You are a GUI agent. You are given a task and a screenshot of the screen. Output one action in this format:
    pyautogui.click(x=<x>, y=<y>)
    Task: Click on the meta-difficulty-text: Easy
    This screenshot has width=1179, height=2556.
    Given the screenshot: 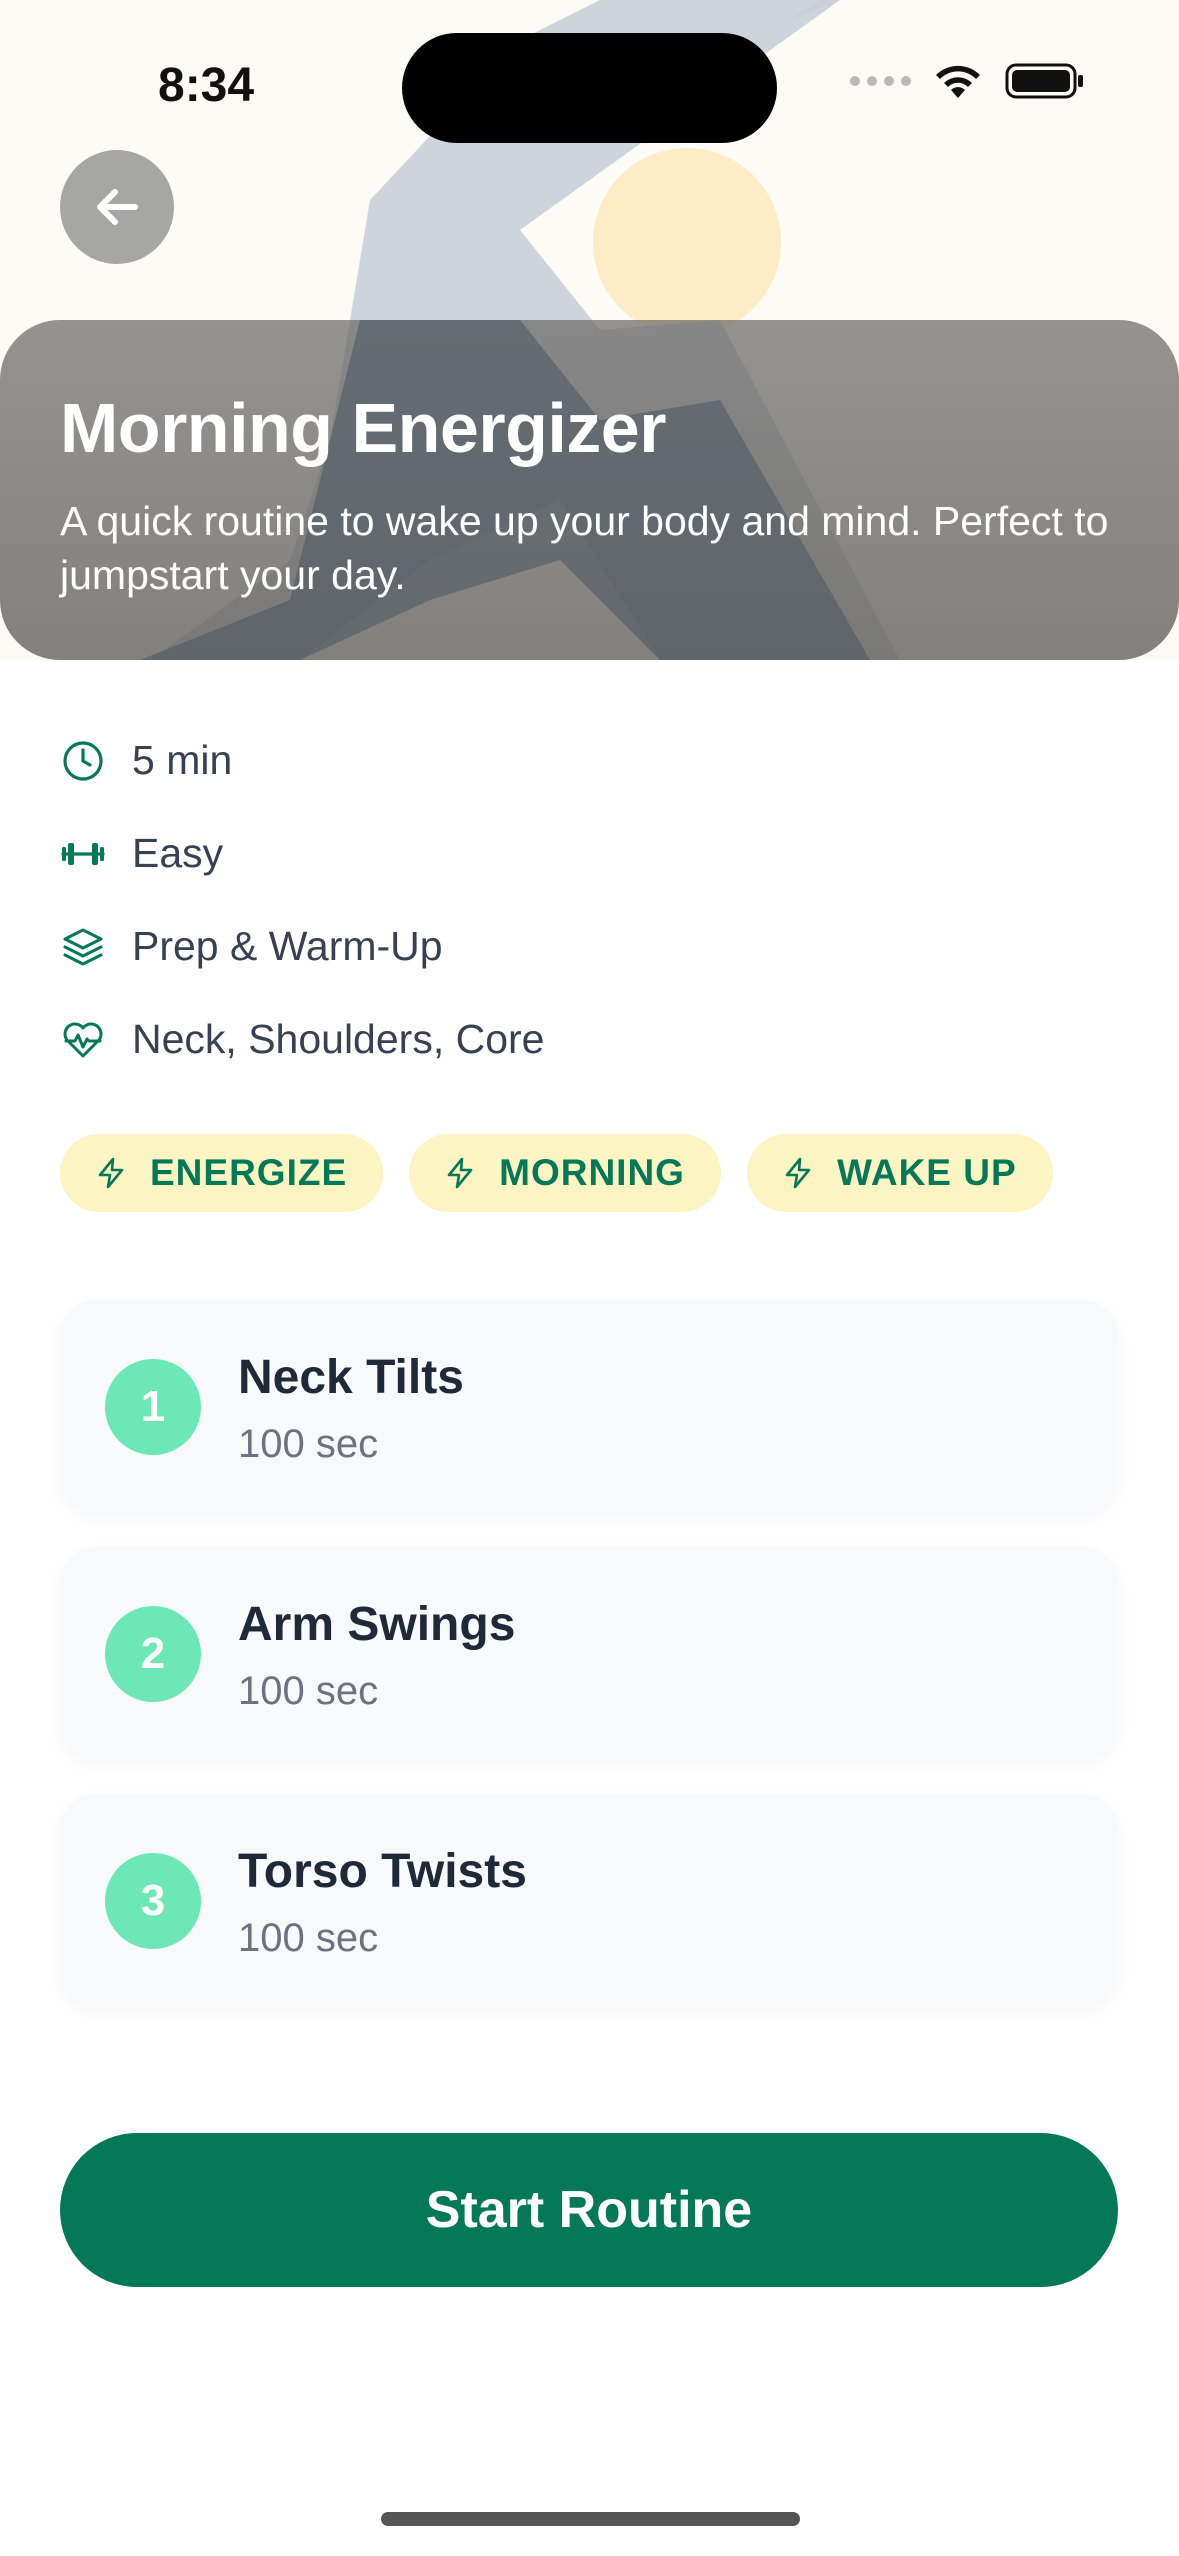 What is the action you would take?
    pyautogui.click(x=178, y=853)
    